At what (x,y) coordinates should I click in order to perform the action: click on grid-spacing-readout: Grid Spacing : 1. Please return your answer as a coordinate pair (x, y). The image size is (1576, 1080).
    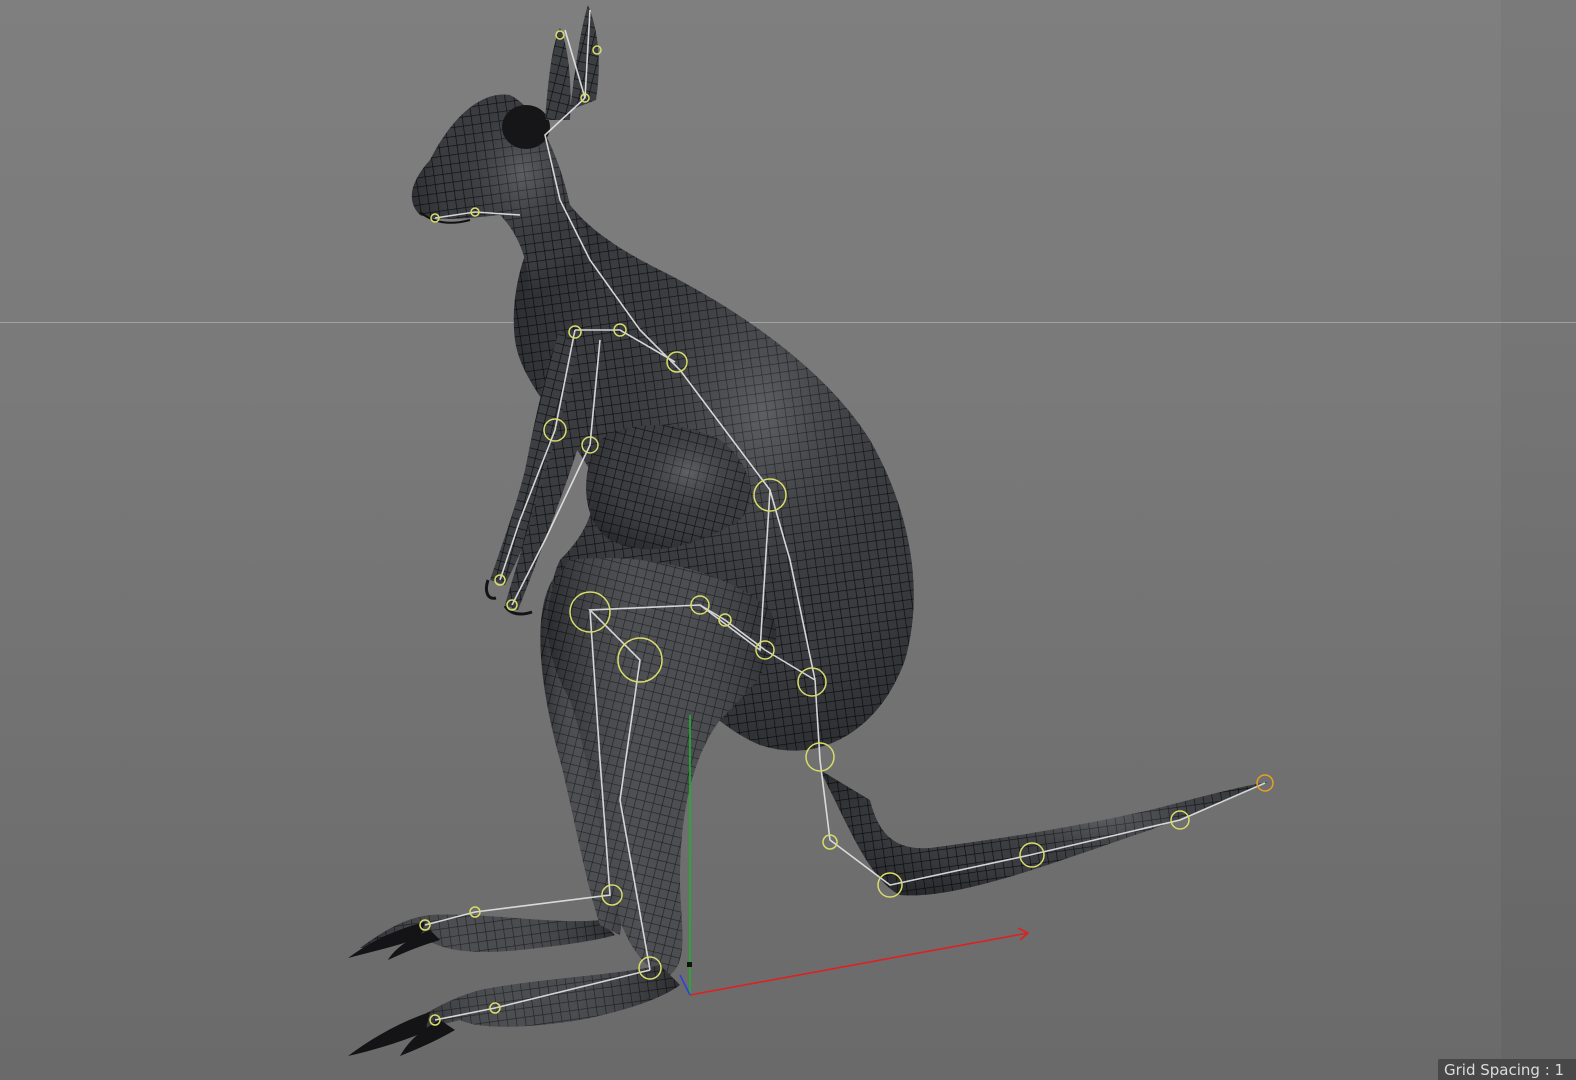
    Looking at the image, I should click on (1507, 1069).